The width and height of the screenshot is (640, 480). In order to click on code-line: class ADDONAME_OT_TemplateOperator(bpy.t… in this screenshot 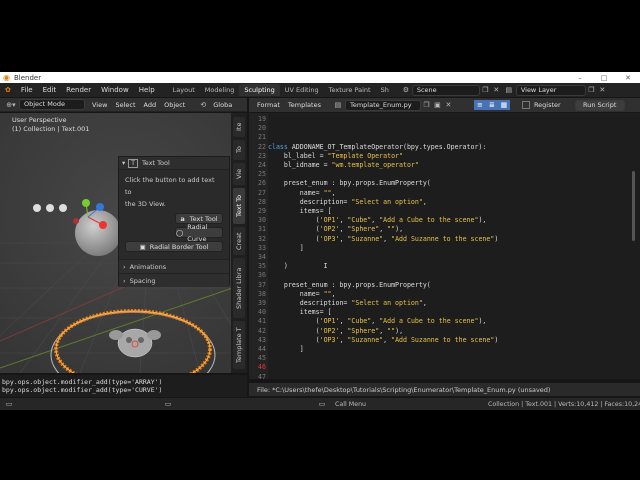, I will do `click(377, 147)`.